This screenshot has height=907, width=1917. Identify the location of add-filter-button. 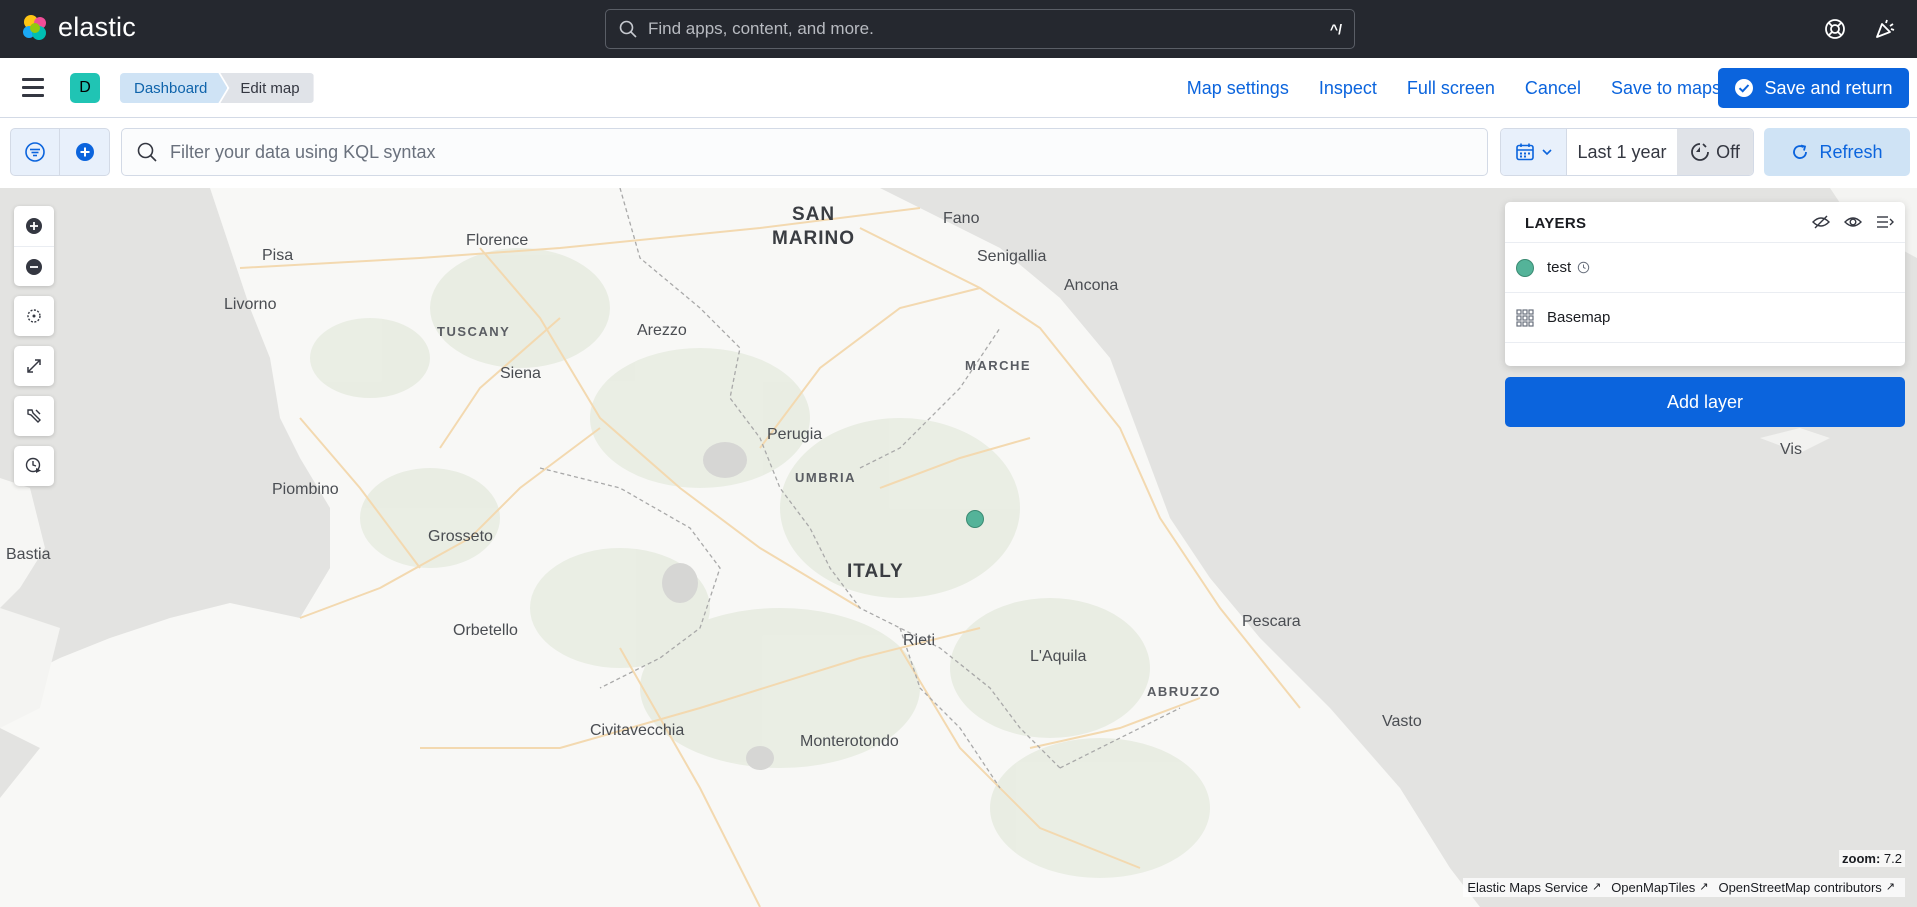
(84, 152).